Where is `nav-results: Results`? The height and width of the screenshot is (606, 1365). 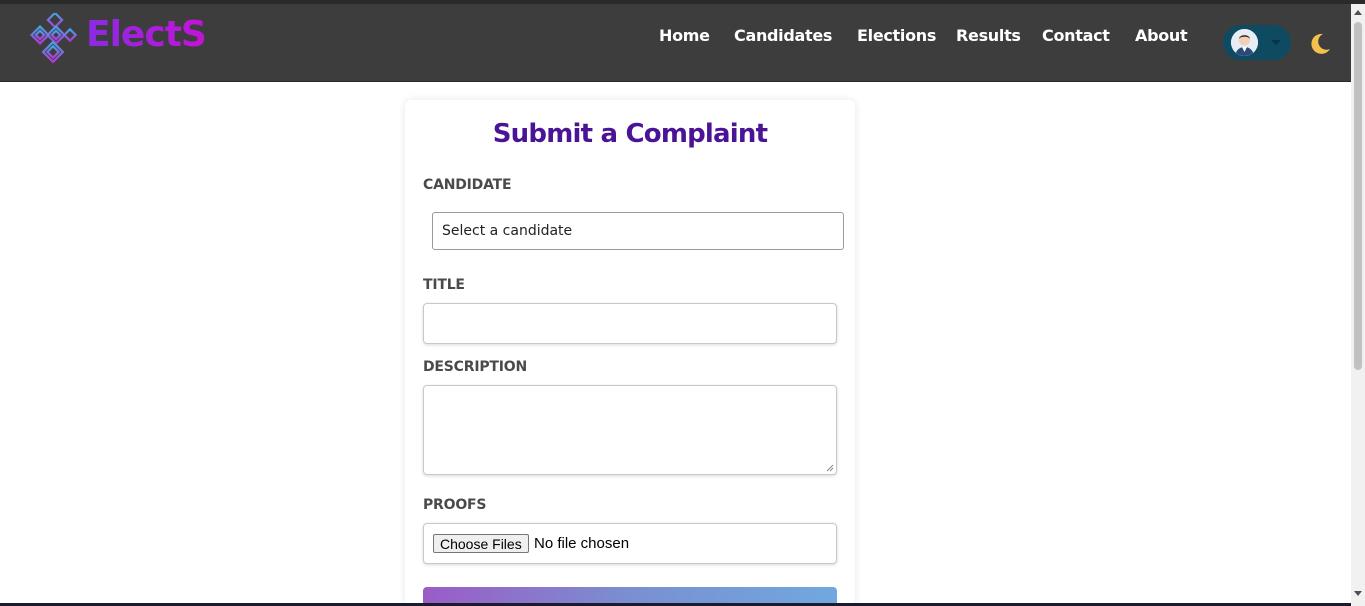 nav-results: Results is located at coordinates (988, 35).